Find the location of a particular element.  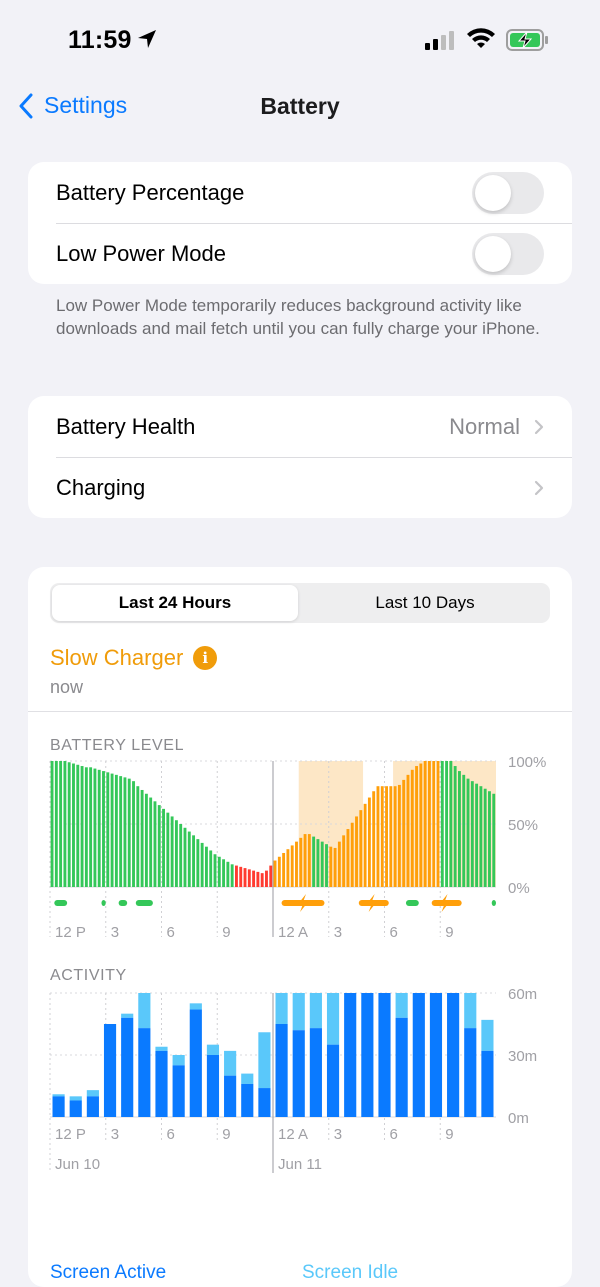

date-label: Jun 11 is located at coordinates (300, 1164).